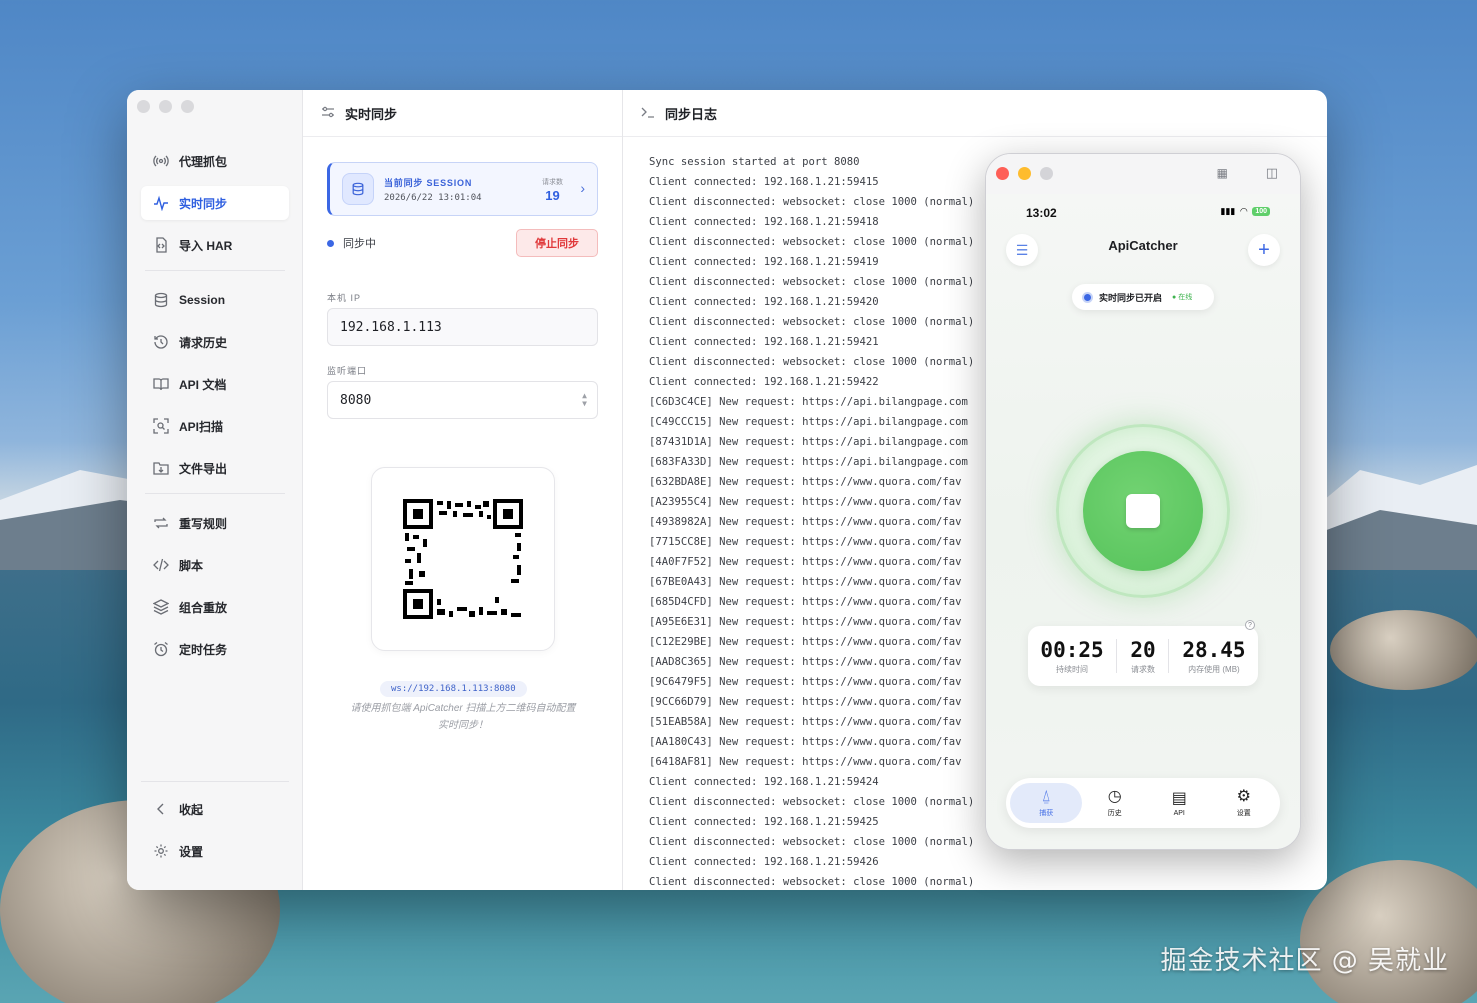  What do you see at coordinates (215, 203) in the screenshot?
I see `sidebar-item-realtime-sync: 实时同步` at bounding box center [215, 203].